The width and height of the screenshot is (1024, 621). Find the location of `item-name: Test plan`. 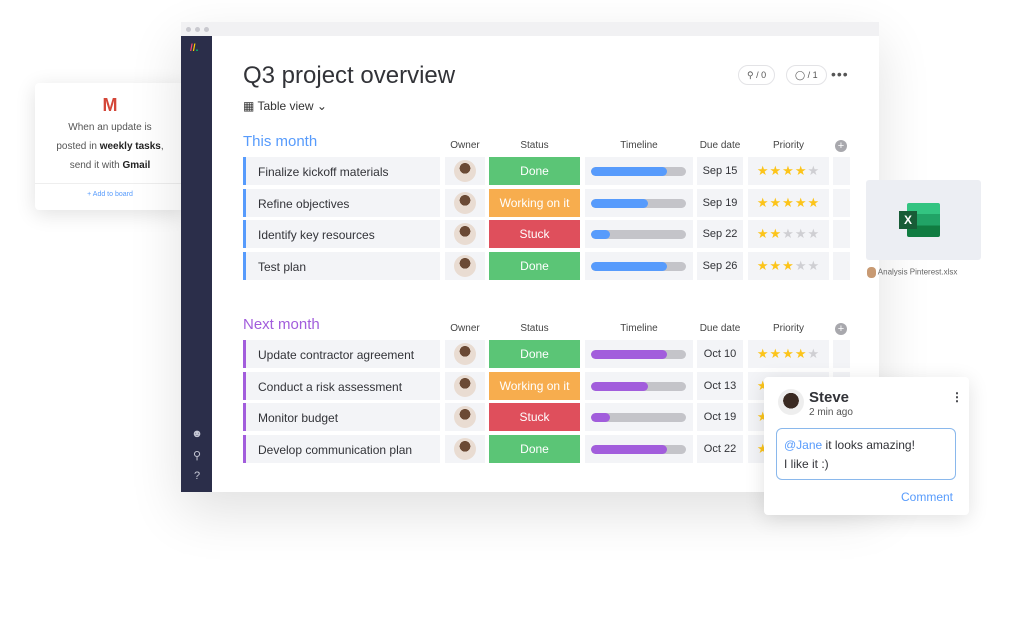

item-name: Test plan is located at coordinates (341, 265).